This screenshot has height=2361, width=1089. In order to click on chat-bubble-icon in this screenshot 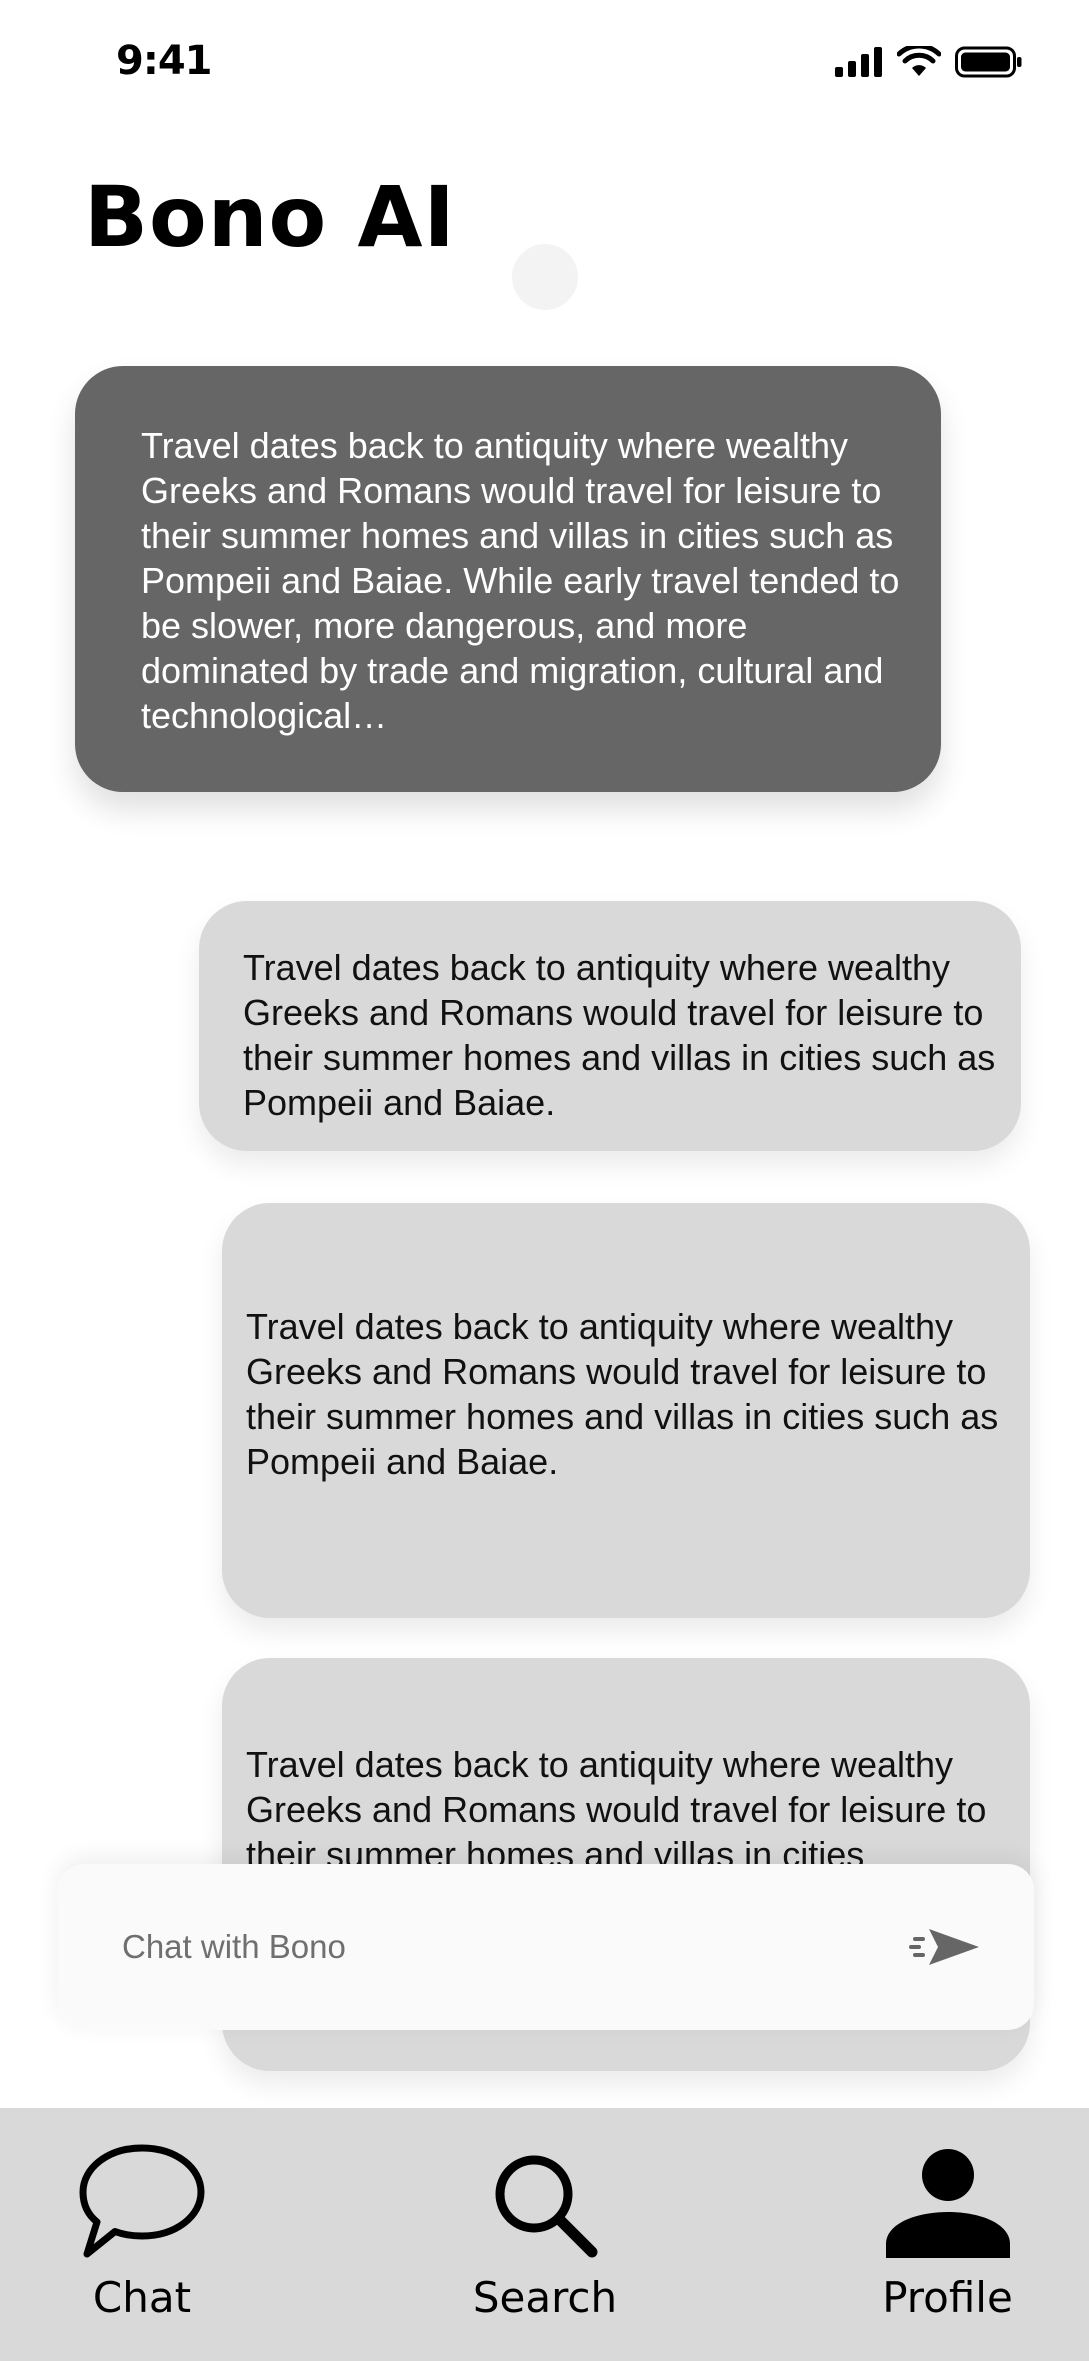, I will do `click(142, 2201)`.